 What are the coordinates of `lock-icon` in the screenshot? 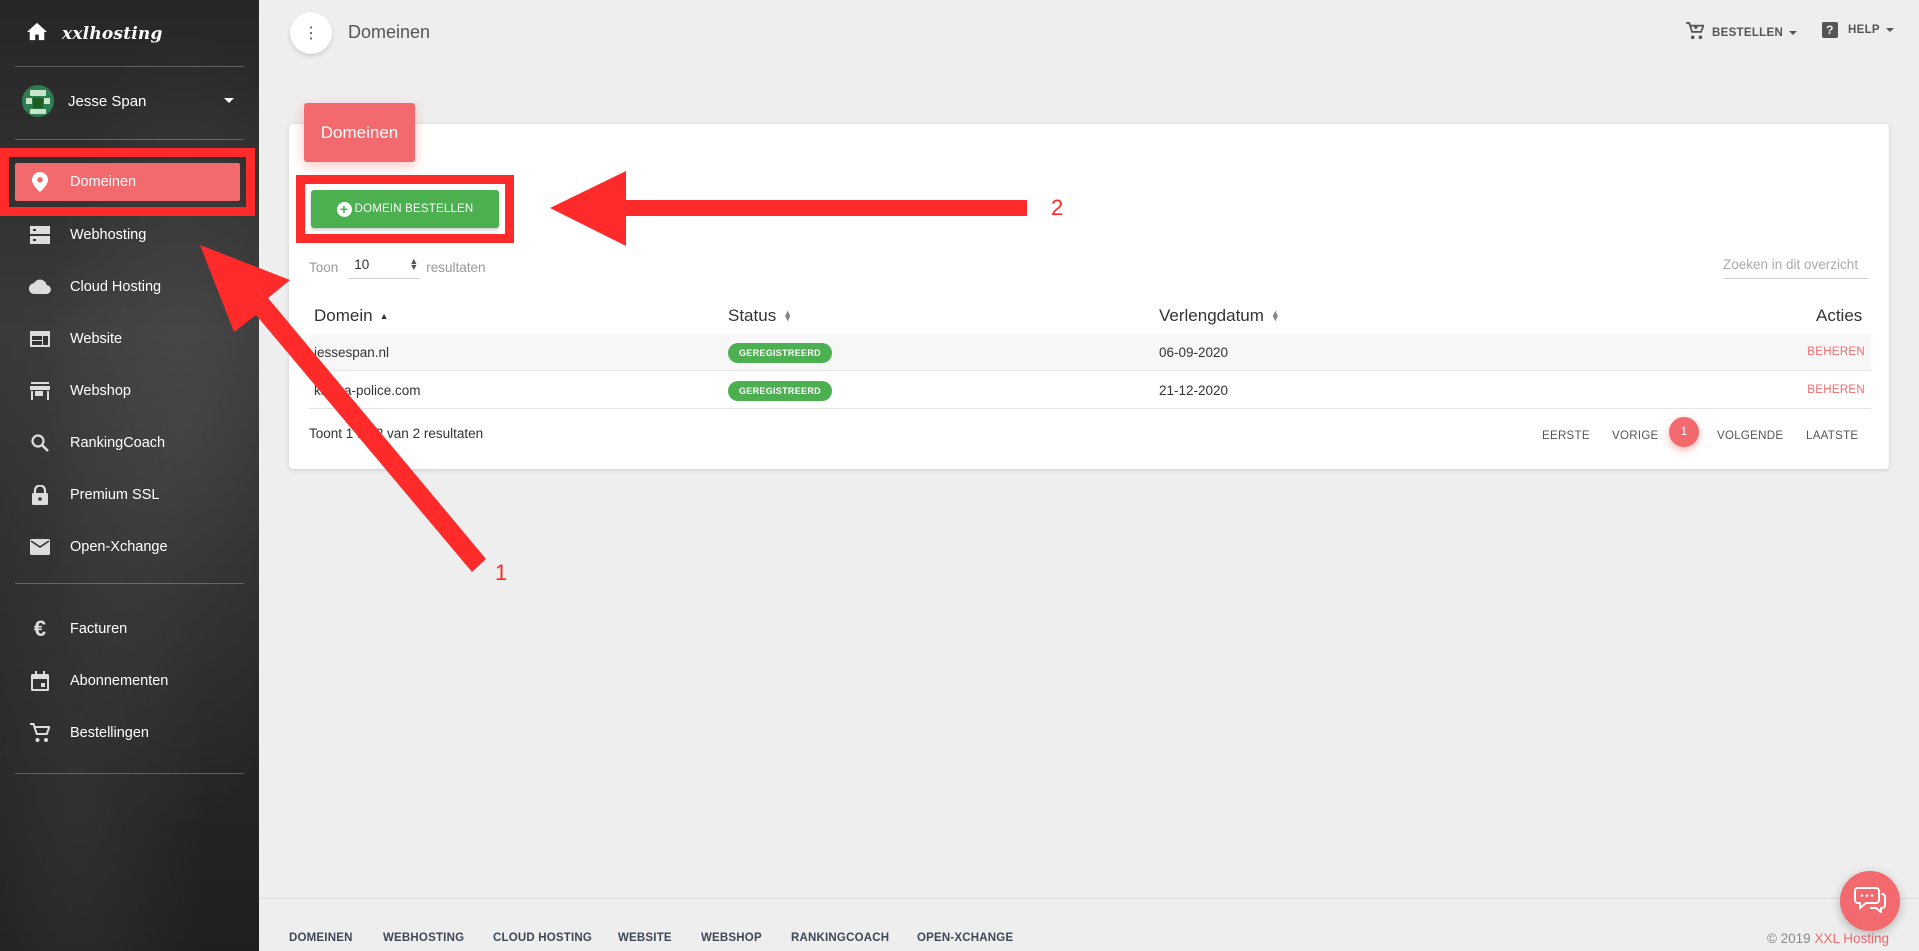 It's located at (40, 495).